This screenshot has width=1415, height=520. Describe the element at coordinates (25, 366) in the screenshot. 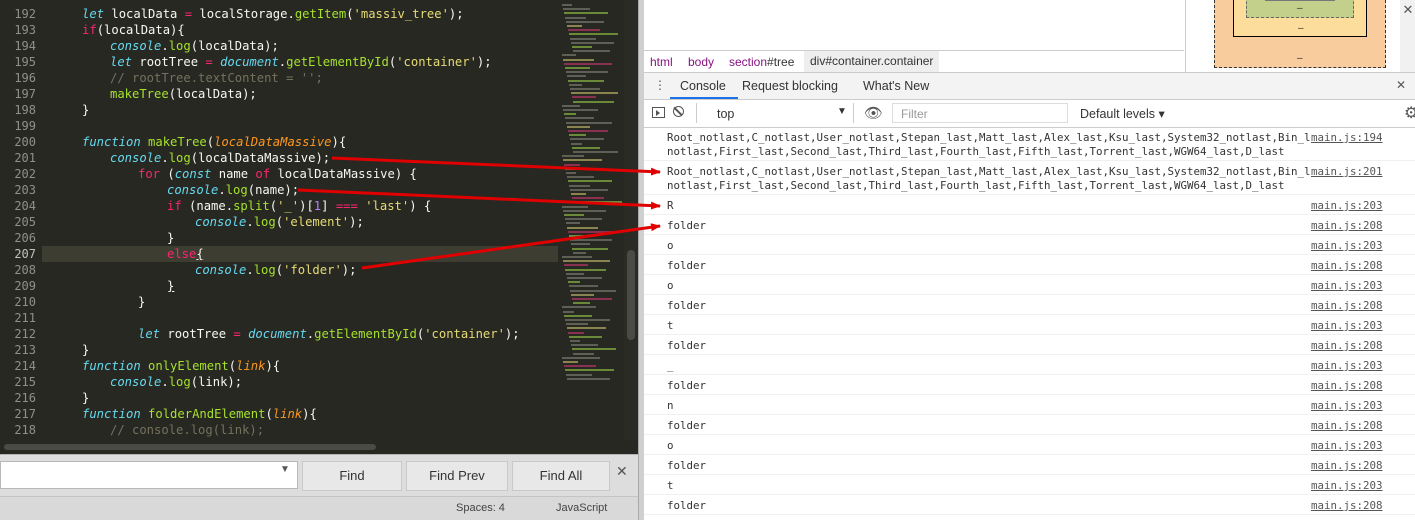

I see `line-number: 214` at that location.